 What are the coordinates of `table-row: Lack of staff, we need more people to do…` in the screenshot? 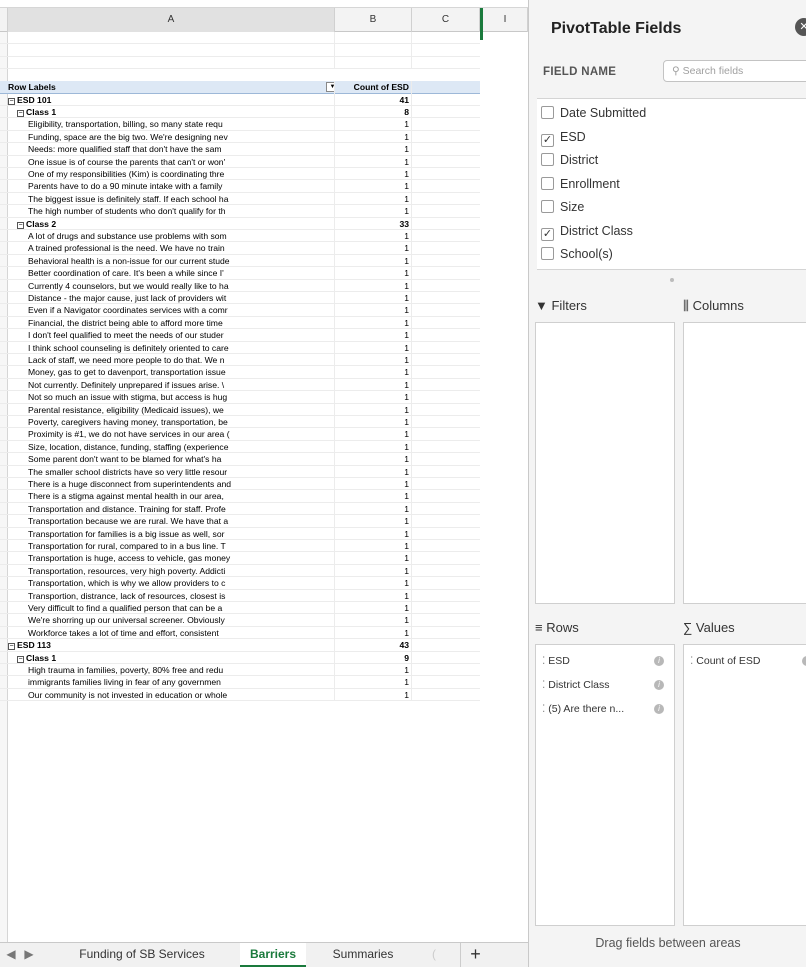 It's located at (240, 360).